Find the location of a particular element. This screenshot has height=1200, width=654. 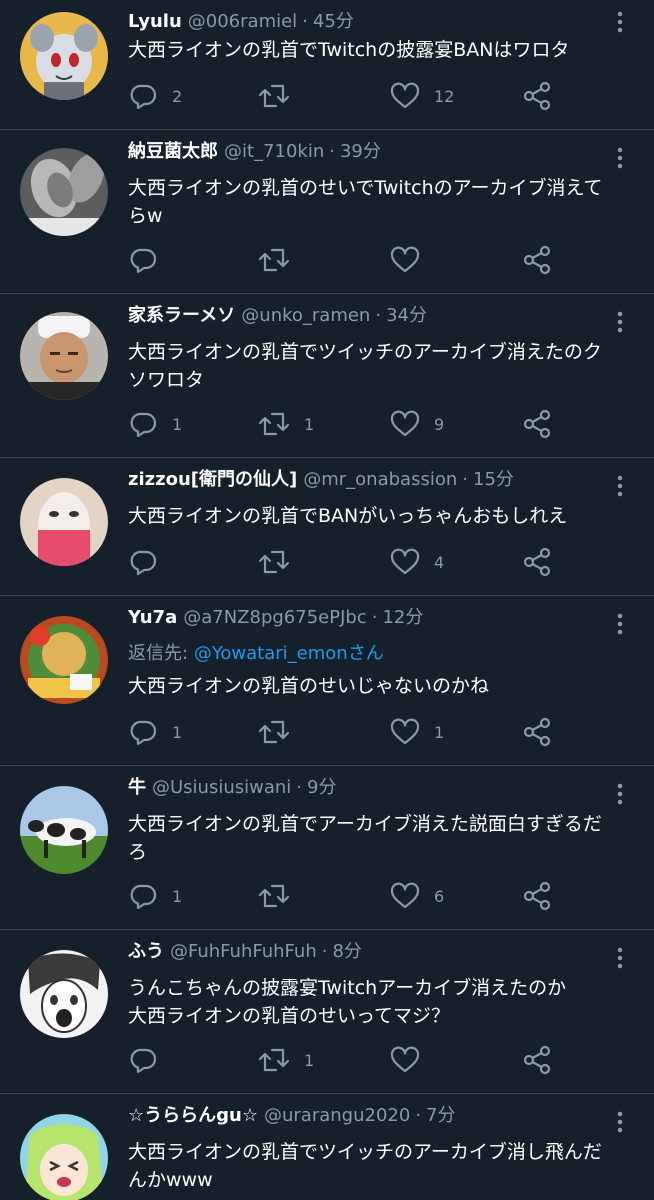

reply-button: 2 is located at coordinates (156, 96).